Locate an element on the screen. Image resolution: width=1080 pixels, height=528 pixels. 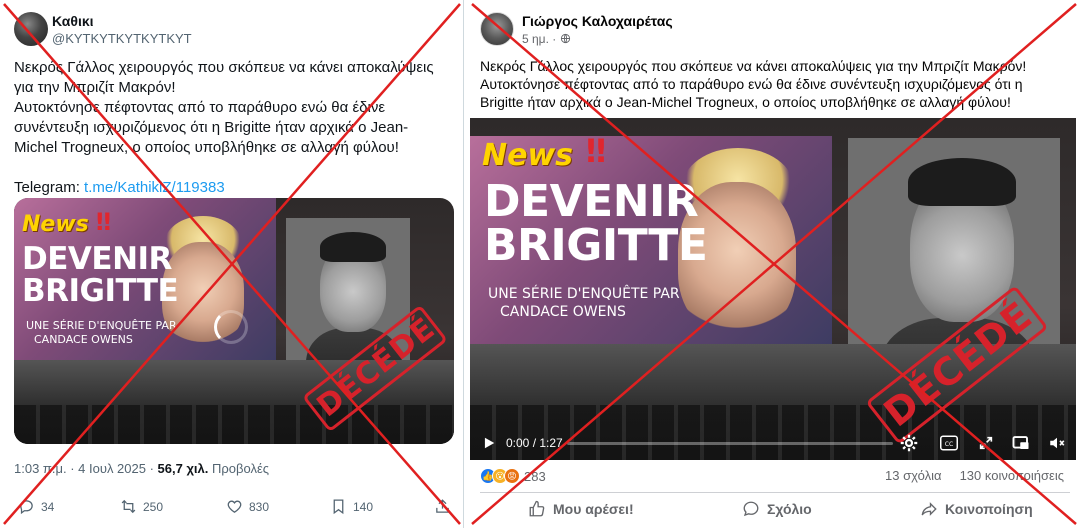
post-action-bar: 34 250 830 140 is located at coordinates (238, 508).